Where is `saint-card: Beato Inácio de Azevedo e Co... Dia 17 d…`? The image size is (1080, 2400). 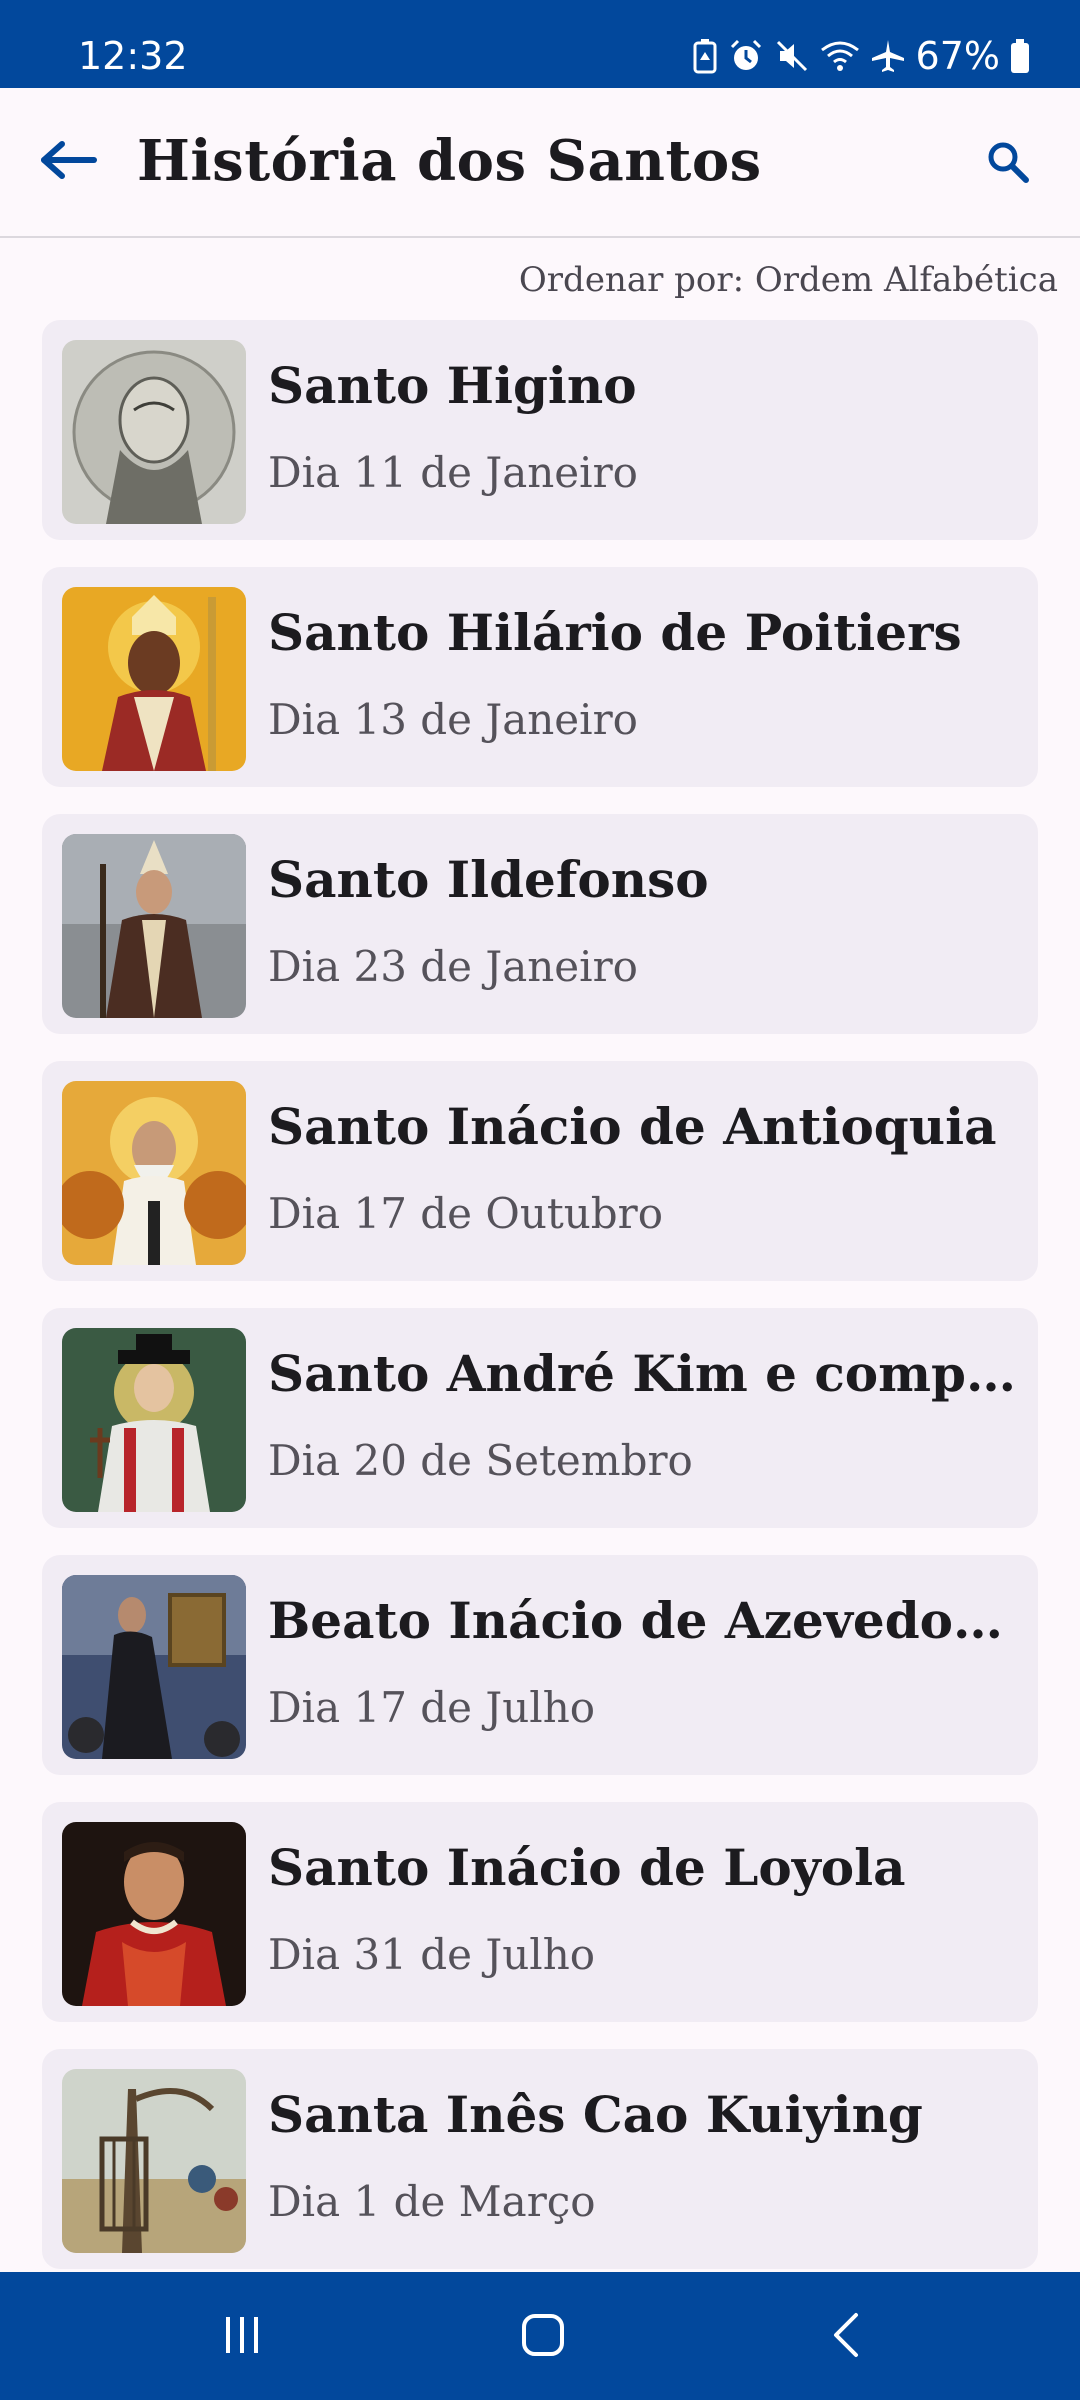 saint-card: Beato Inácio de Azevedo e Co... Dia 17 d… is located at coordinates (540, 1665).